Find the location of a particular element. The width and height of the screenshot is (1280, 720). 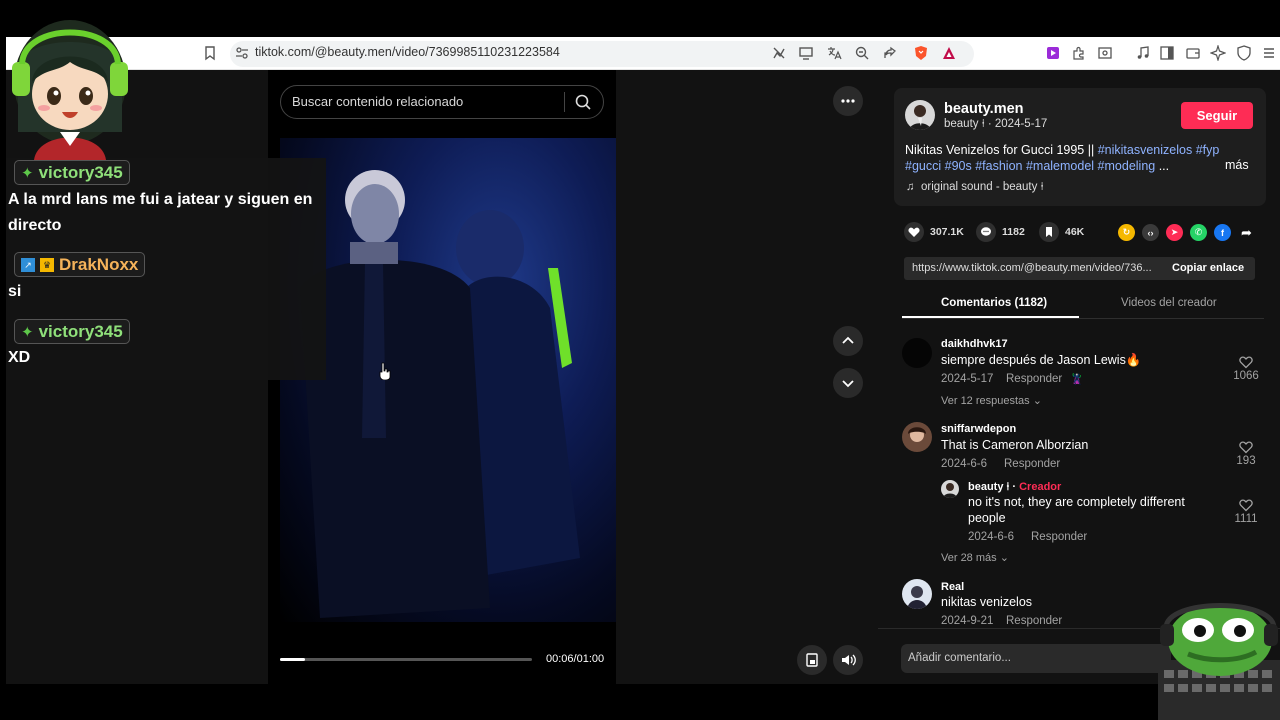

brave-shield-icon is located at coordinates (921, 53).